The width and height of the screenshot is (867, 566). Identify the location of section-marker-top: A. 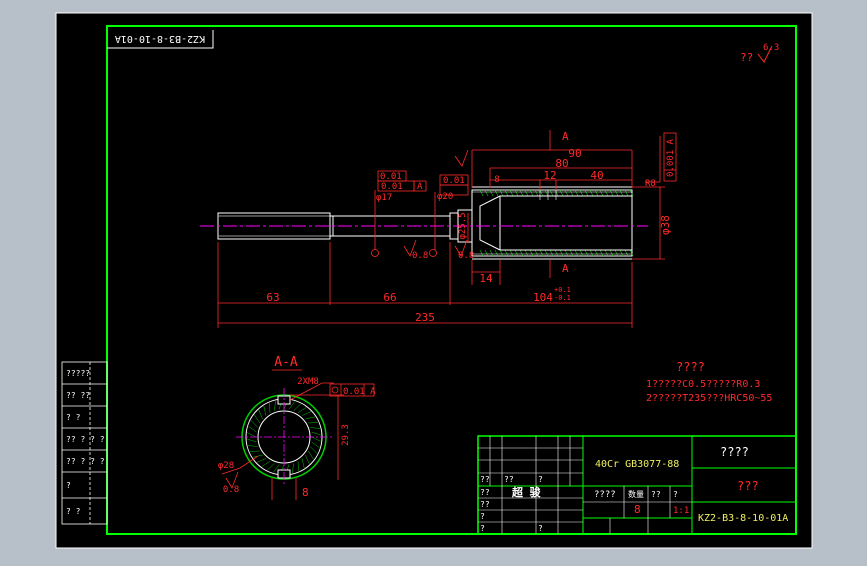
(565, 136).